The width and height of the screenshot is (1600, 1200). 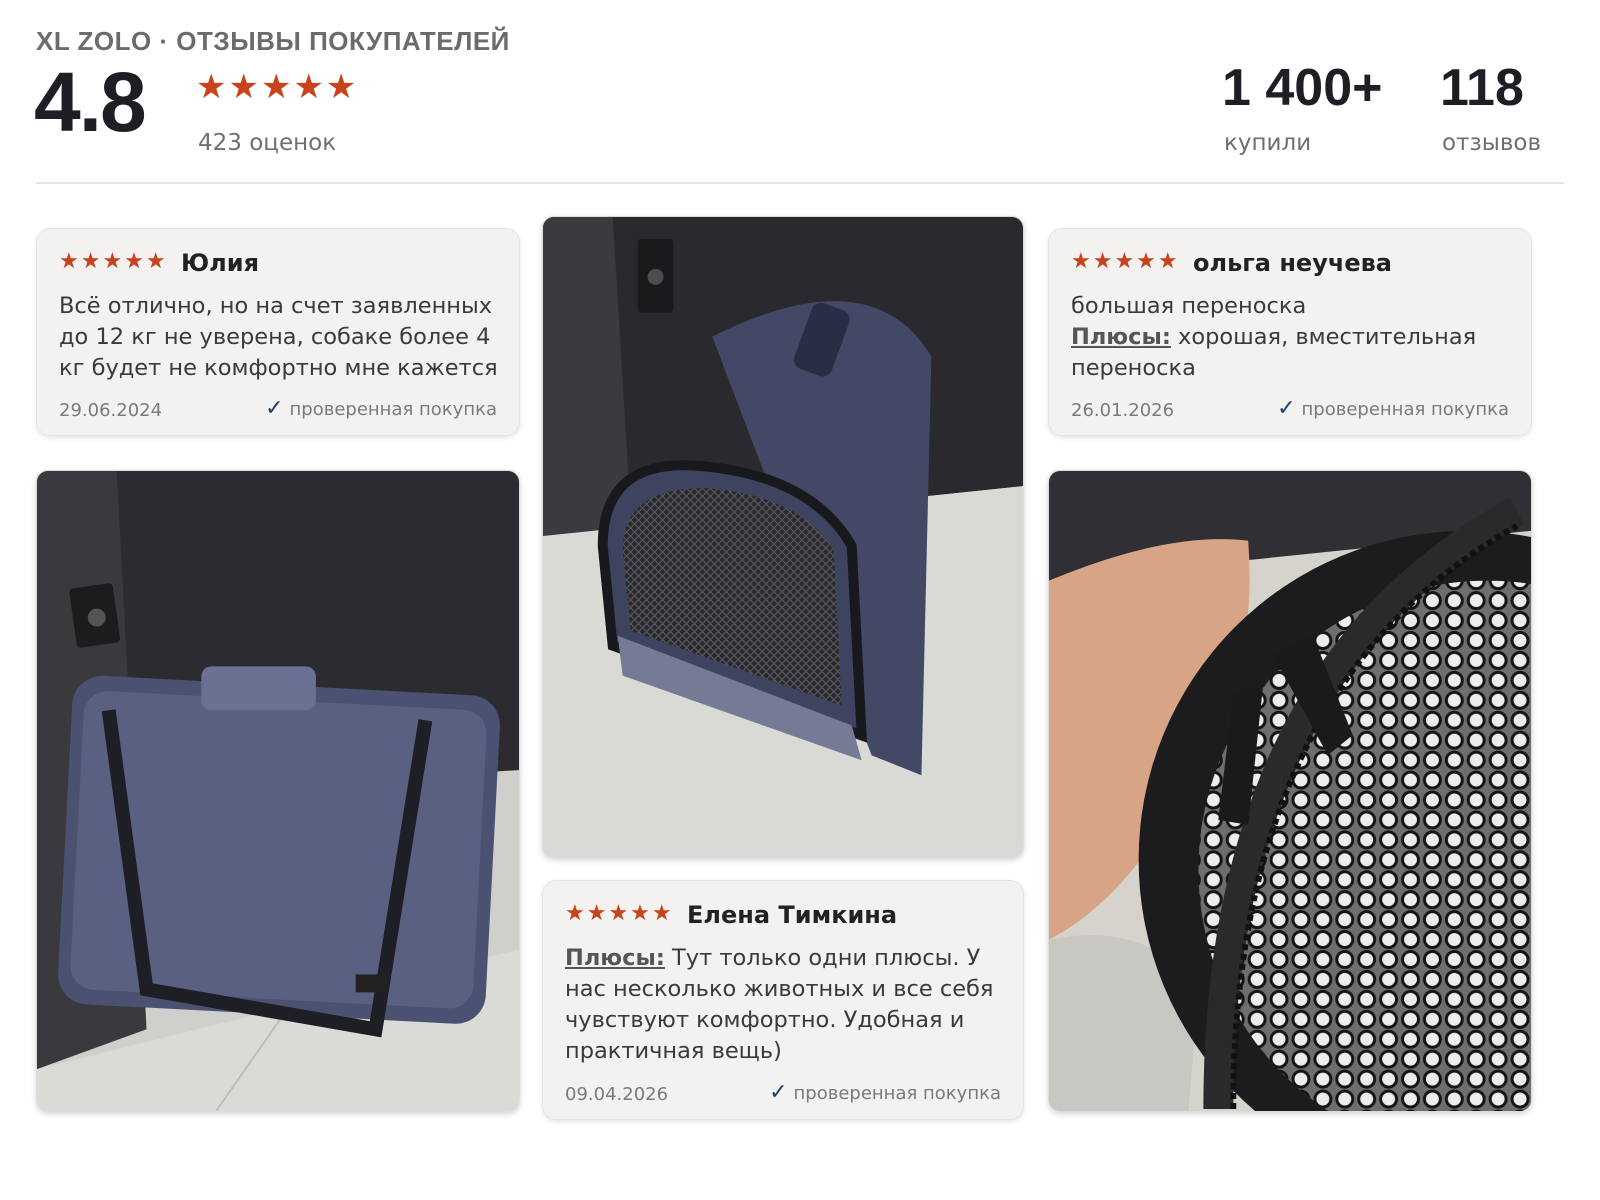 What do you see at coordinates (1292, 263) in the screenshot?
I see `review-author: ольга неучева` at bounding box center [1292, 263].